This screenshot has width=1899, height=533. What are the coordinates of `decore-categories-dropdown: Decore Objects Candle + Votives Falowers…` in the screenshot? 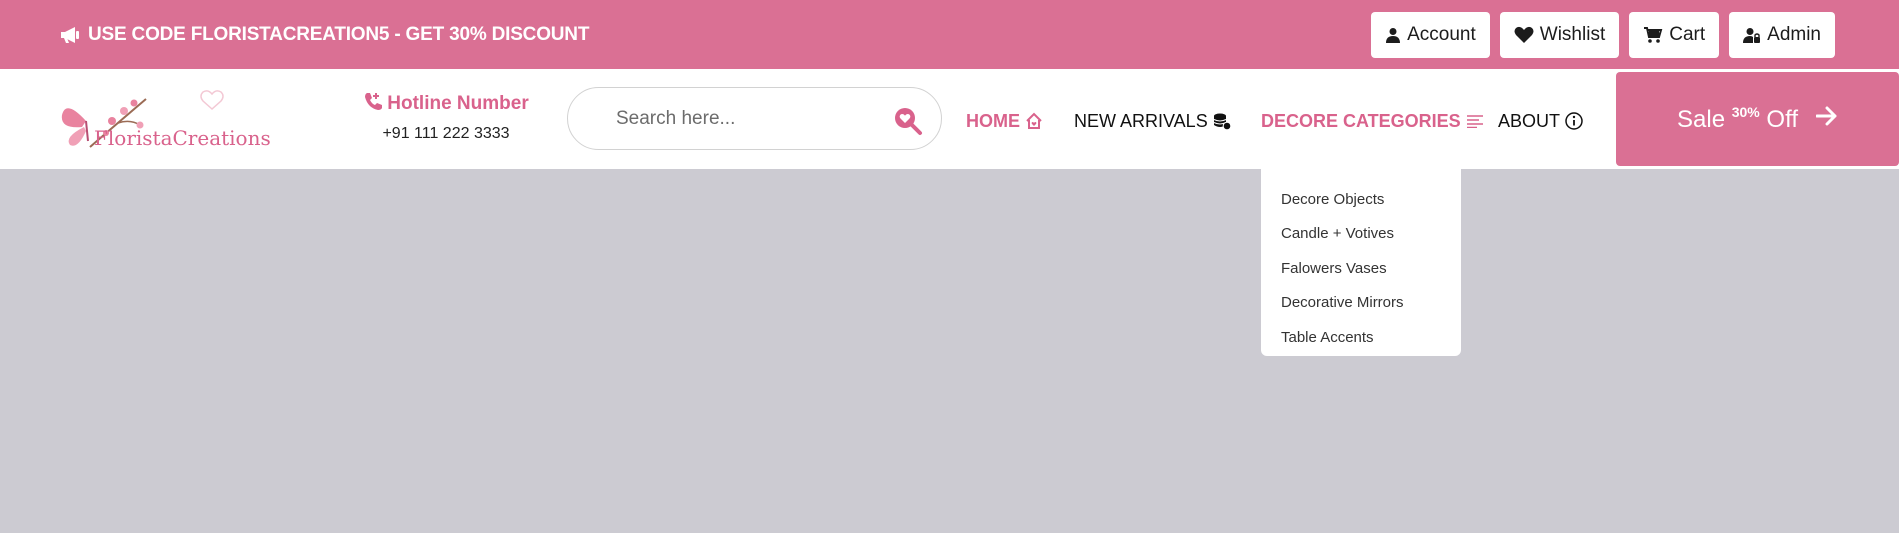 It's located at (1361, 262).